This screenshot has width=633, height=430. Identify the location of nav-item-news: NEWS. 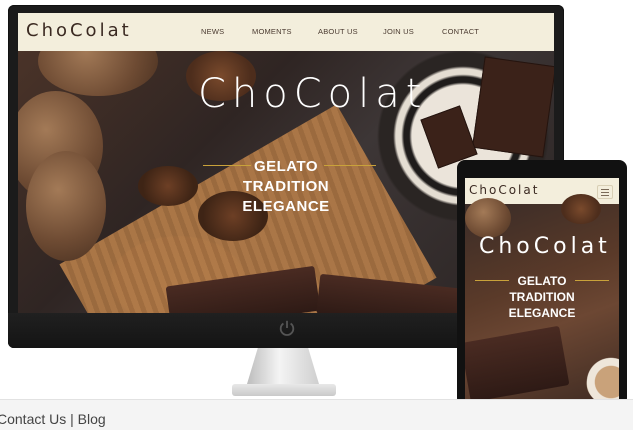
(212, 31).